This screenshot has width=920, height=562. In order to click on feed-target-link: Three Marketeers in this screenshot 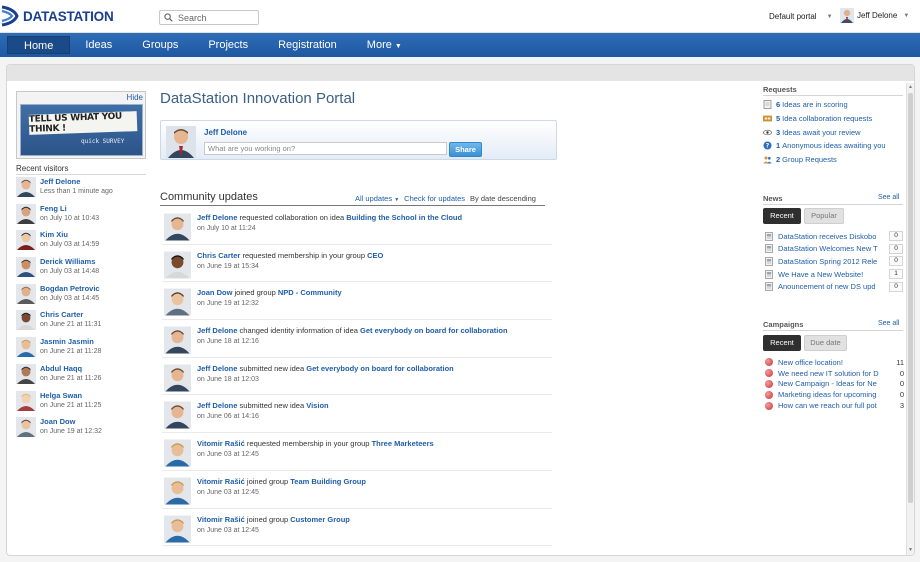, I will do `click(403, 443)`.